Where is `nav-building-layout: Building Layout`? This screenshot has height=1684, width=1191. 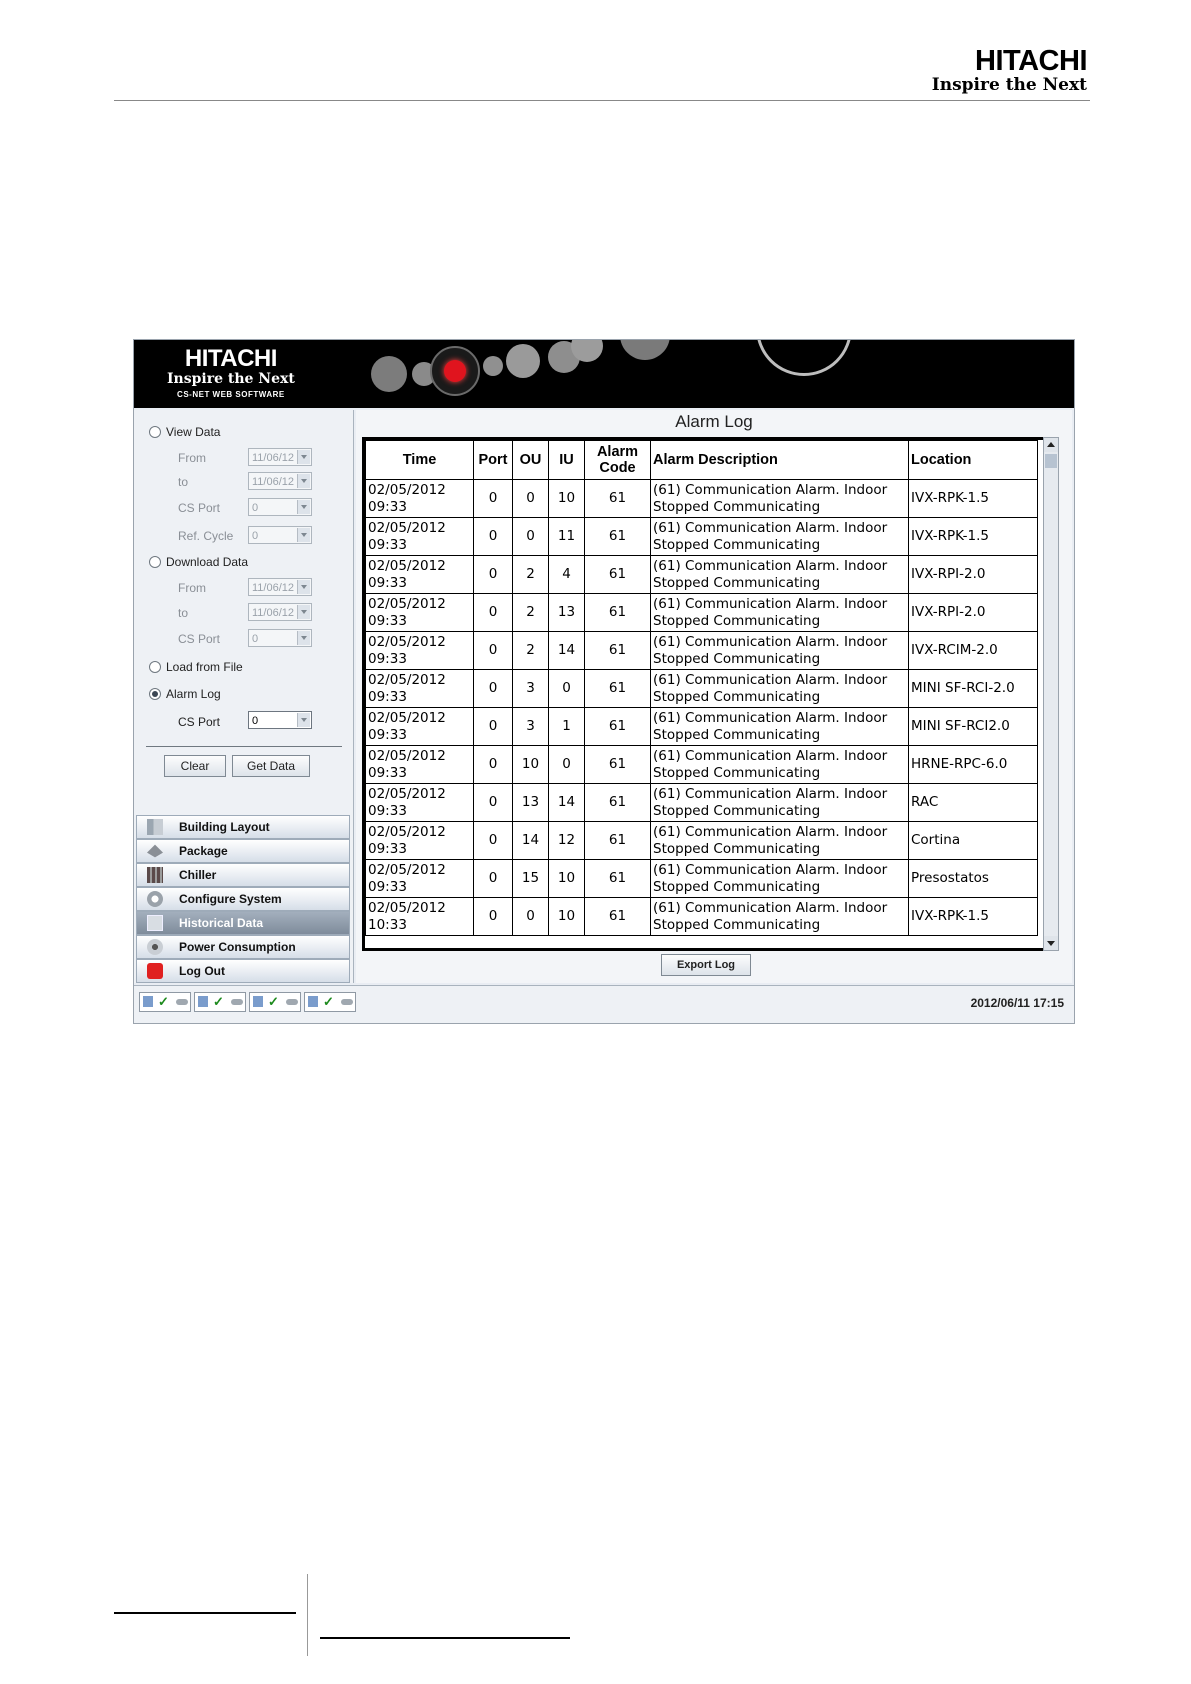
nav-building-layout: Building Layout is located at coordinates (243, 827).